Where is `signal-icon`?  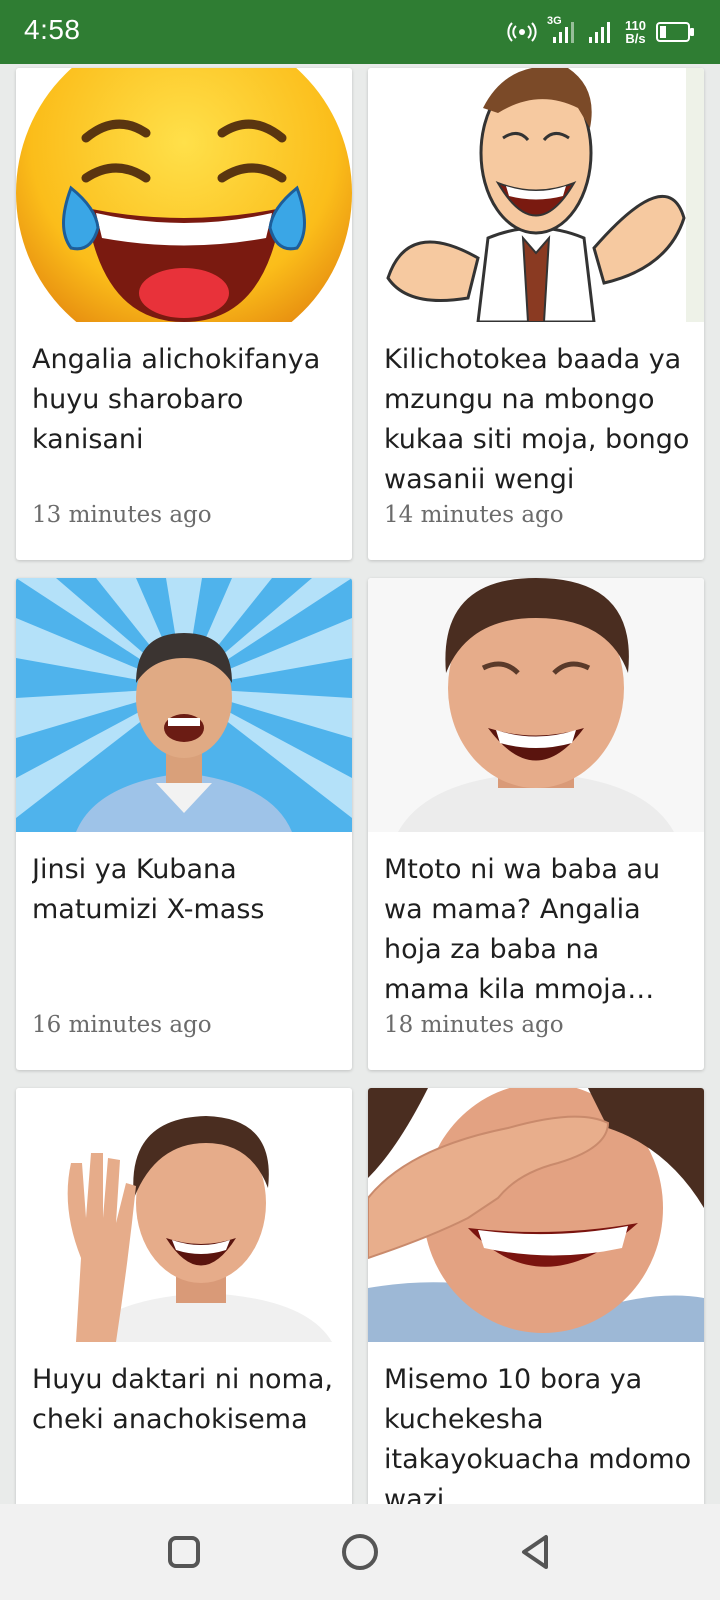 signal-icon is located at coordinates (601, 32).